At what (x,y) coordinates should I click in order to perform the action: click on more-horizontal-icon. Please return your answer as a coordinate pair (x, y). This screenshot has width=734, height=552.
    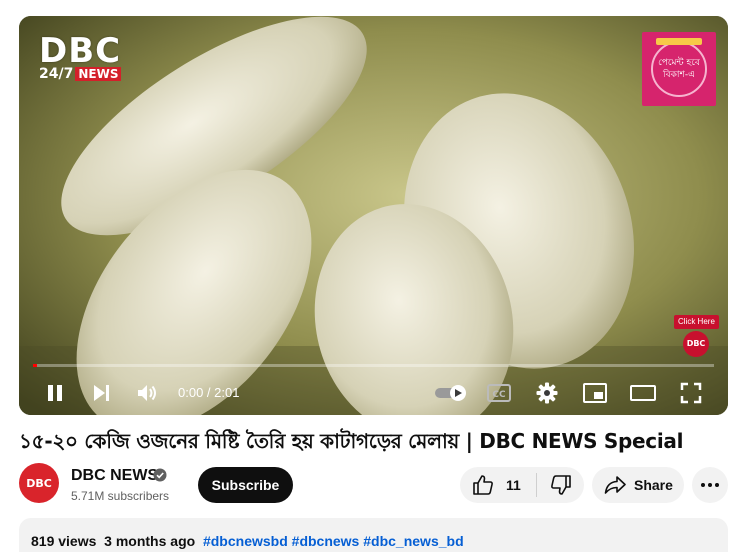
    Looking at the image, I should click on (710, 485).